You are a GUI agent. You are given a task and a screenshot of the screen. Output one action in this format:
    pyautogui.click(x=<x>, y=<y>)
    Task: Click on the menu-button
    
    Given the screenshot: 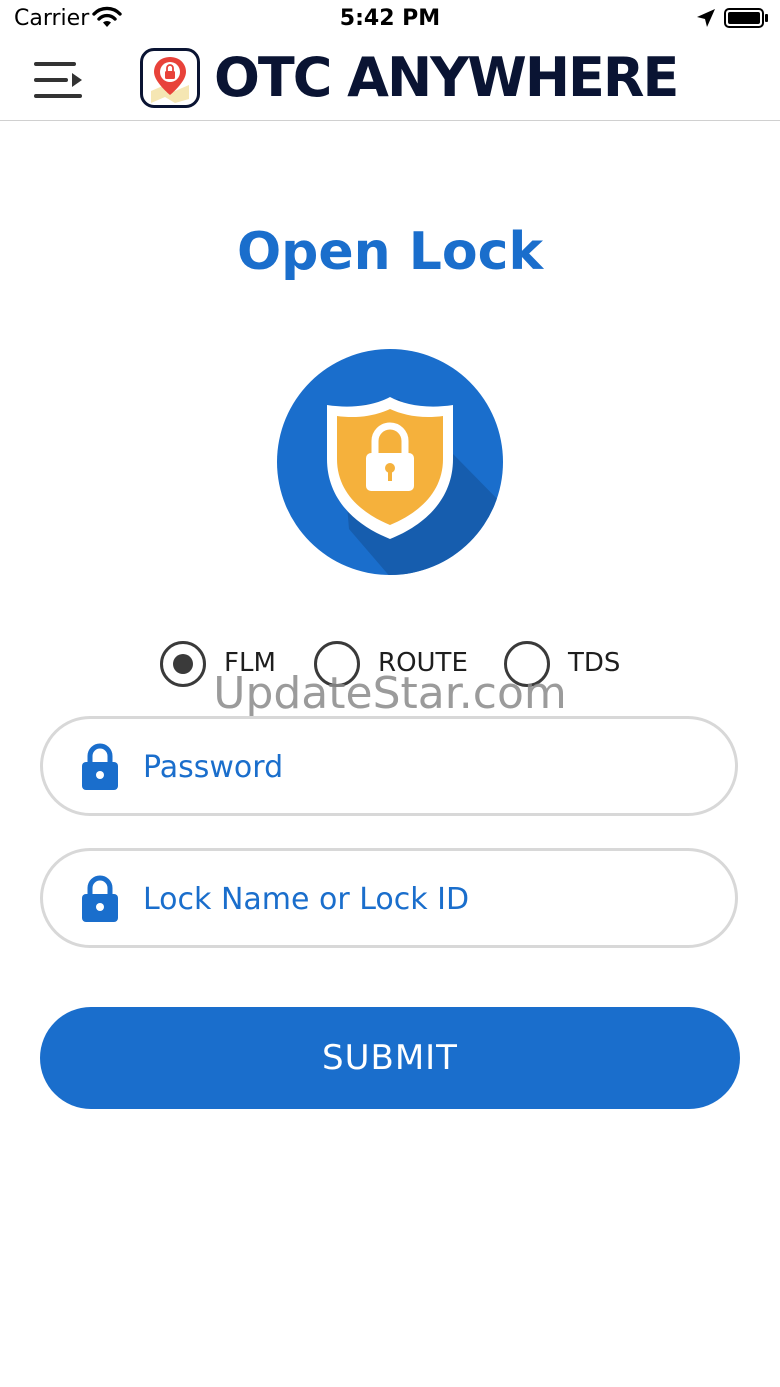 What is the action you would take?
    pyautogui.click(x=58, y=80)
    